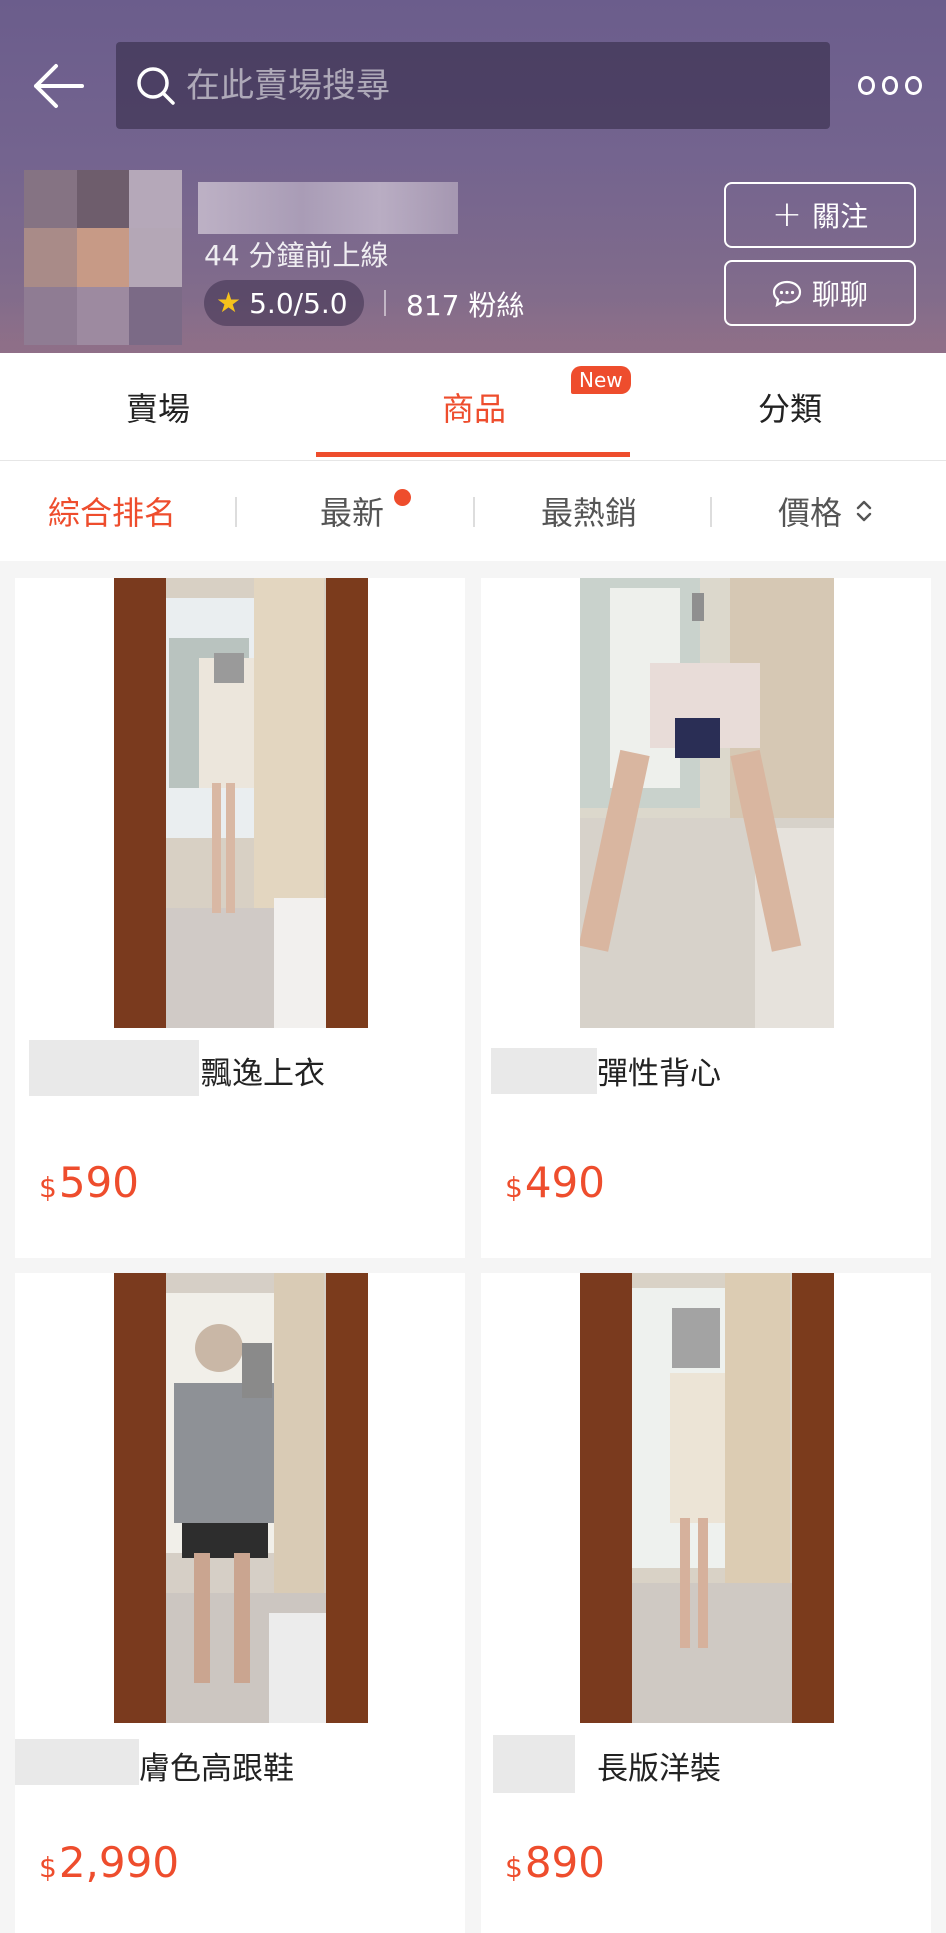 This screenshot has width=946, height=1933. What do you see at coordinates (659, 1070) in the screenshot?
I see `product-name: 彈性背心` at bounding box center [659, 1070].